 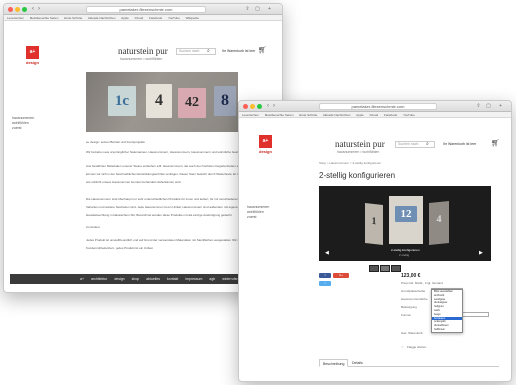 I want to click on gallery-slide: 4, so click(x=439, y=223).